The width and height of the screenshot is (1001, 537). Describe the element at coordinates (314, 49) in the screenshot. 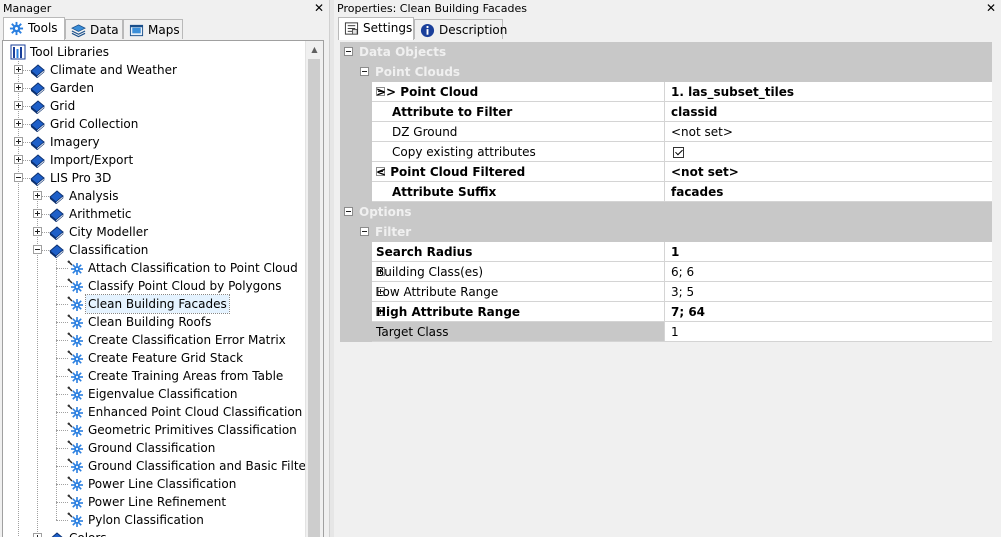

I see `scroll-up-arrow-icon: ▲` at that location.